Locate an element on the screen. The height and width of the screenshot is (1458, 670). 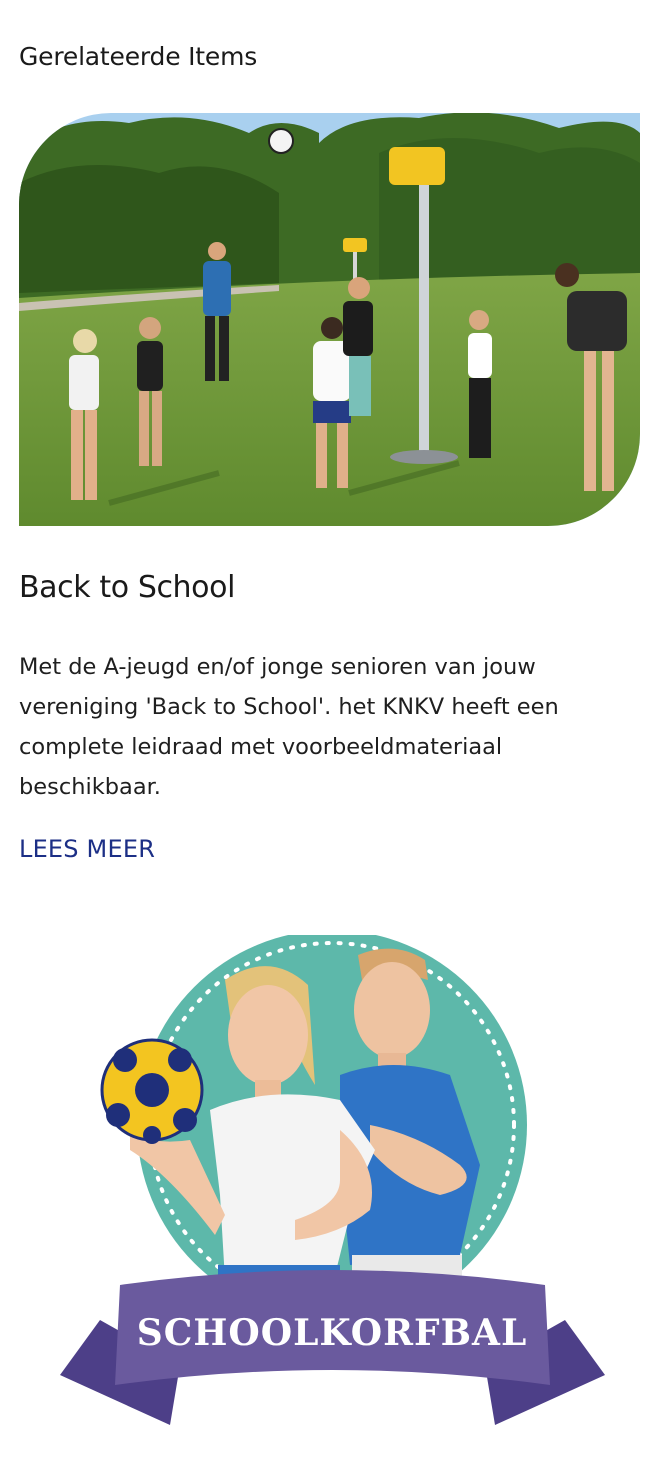
banner-text: SCHOOLKORFBAL is located at coordinates (332, 1333).